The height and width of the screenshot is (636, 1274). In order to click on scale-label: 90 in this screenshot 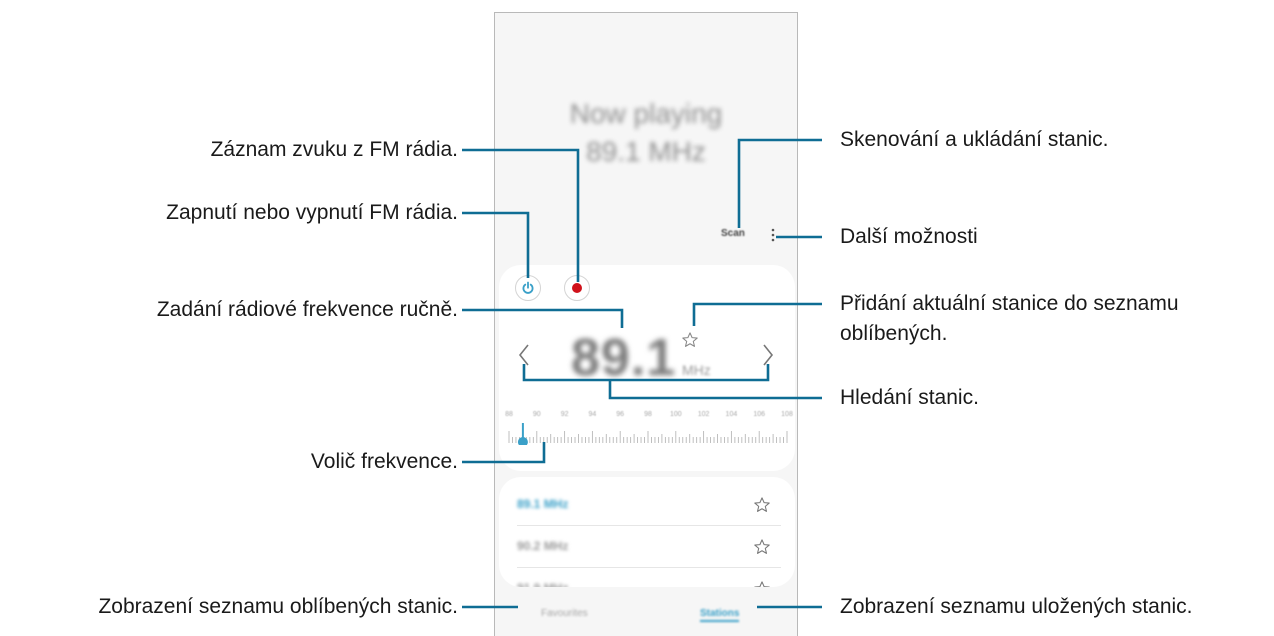, I will do `click(536, 414)`.